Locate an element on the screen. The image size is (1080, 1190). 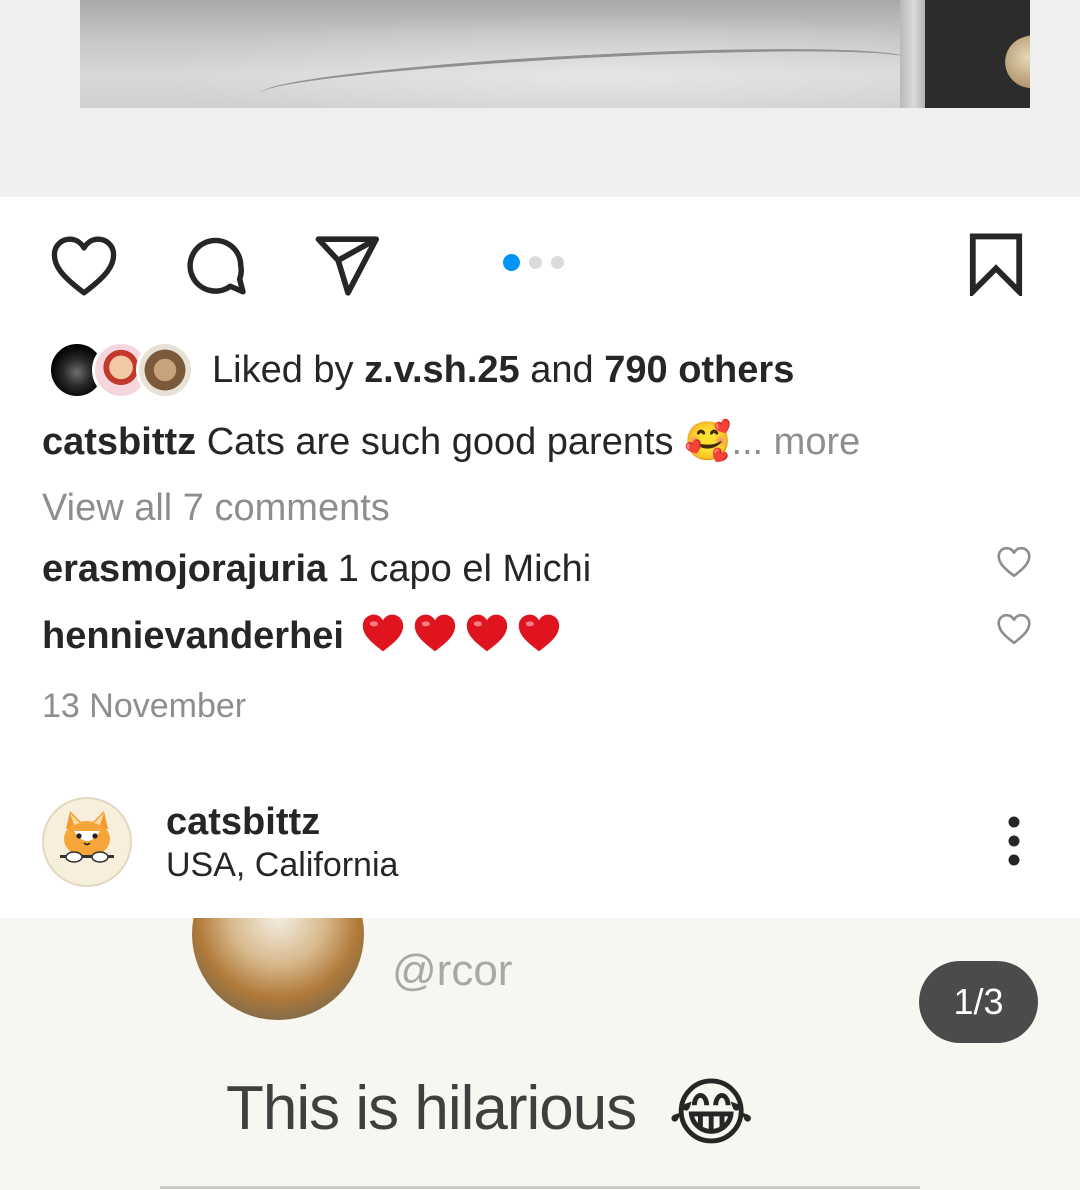
heart-icon is located at coordinates (84, 266).